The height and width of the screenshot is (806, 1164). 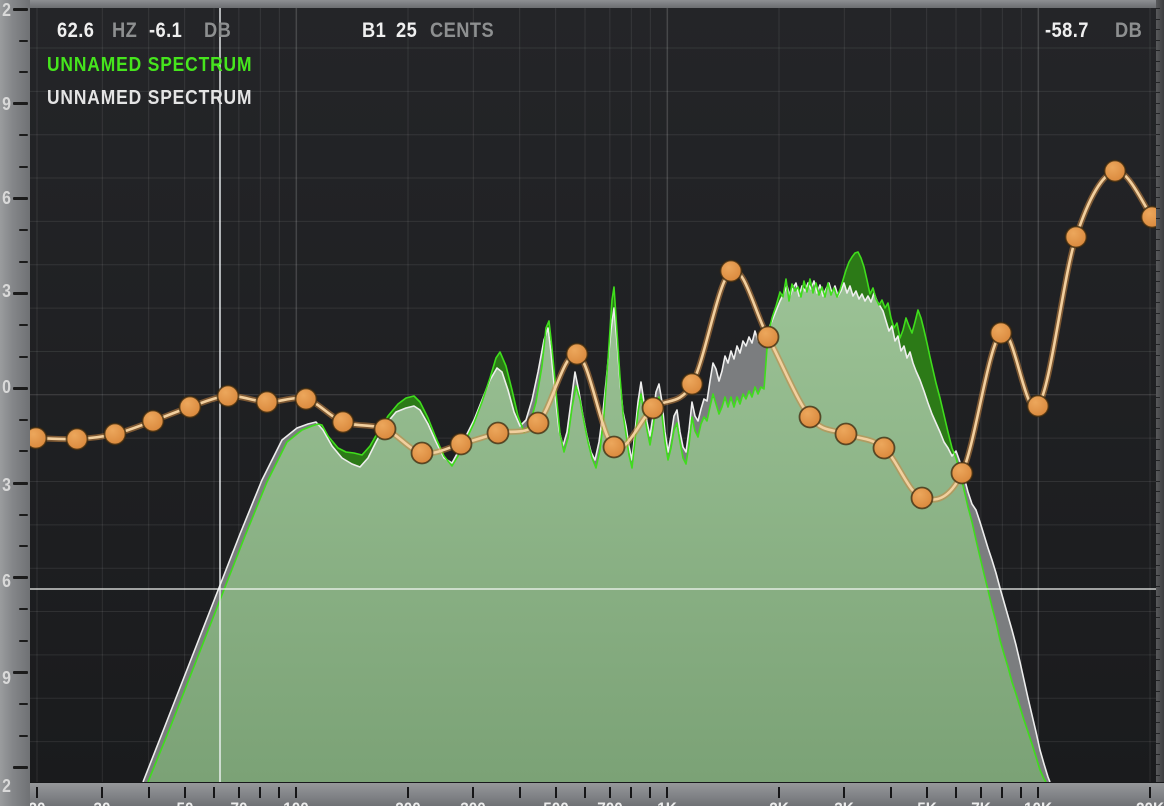 I want to click on cursor-cents-unit: CENTS, so click(x=462, y=30).